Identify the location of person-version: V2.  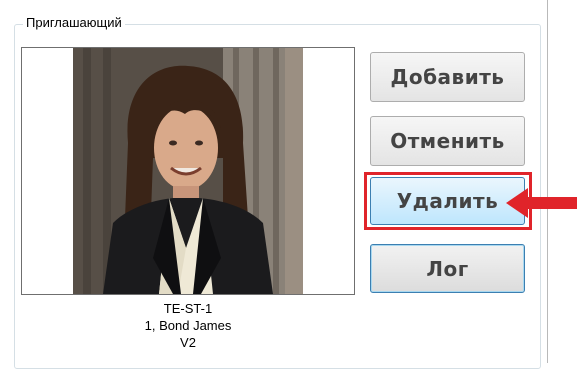
(188, 342).